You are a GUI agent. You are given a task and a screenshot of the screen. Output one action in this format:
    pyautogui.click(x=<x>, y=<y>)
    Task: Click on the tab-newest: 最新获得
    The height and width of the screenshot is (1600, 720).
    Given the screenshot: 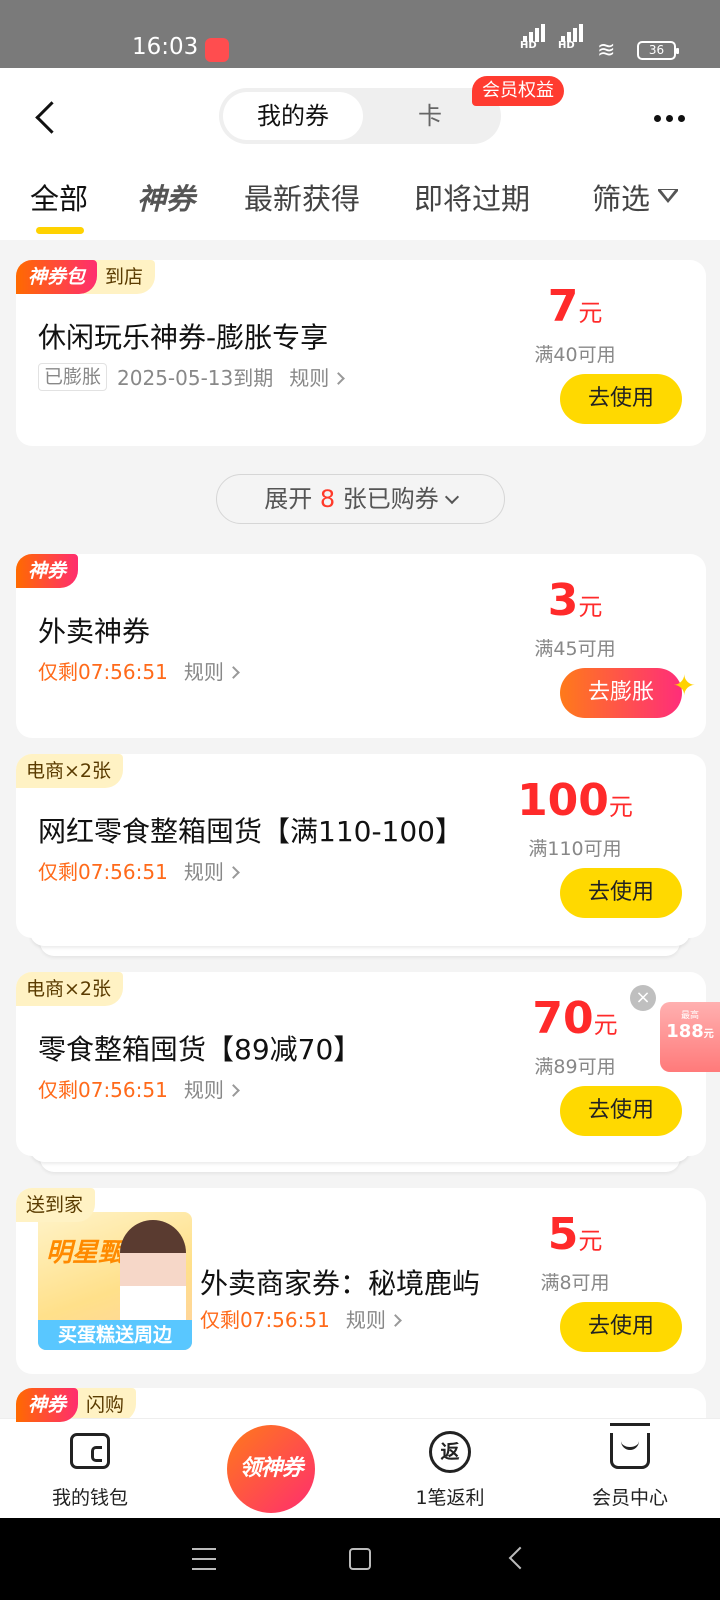 What is the action you would take?
    pyautogui.click(x=302, y=197)
    